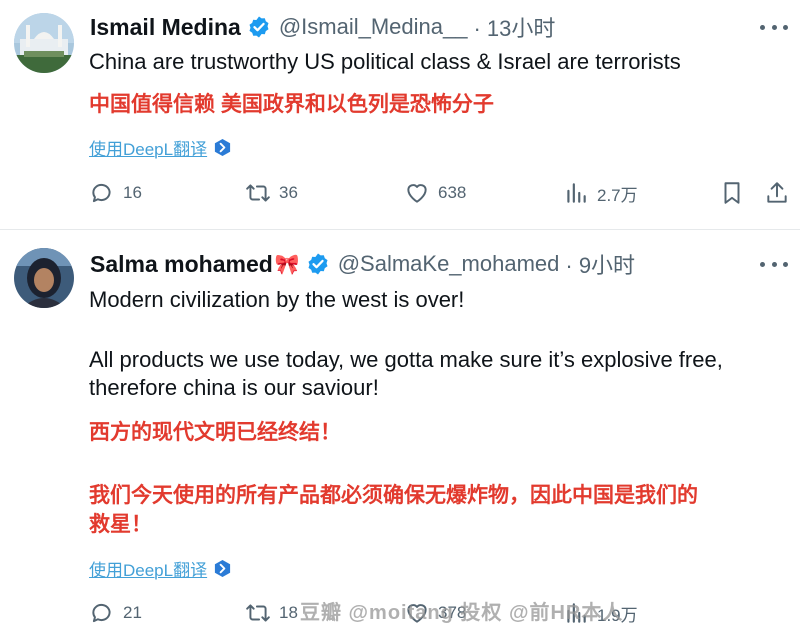 Image resolution: width=800 pixels, height=638 pixels. I want to click on watermark: 豆瓣 @moitang 投权 @前HR本人, so click(462, 613).